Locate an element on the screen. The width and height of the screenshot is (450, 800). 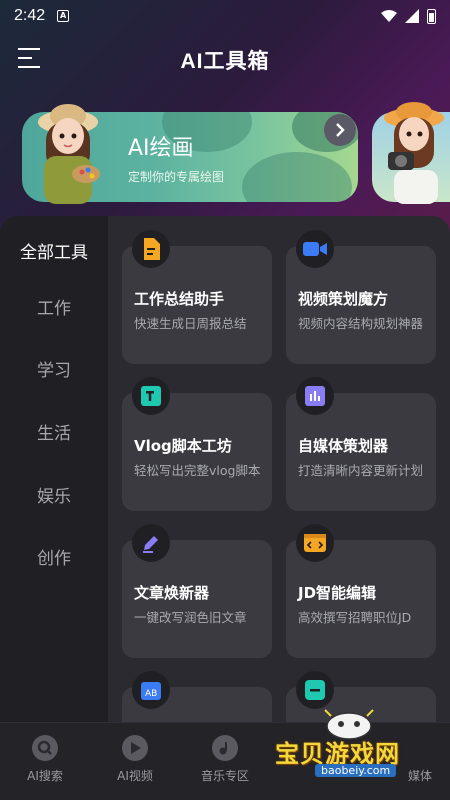
code-window-icon is located at coordinates (315, 543).